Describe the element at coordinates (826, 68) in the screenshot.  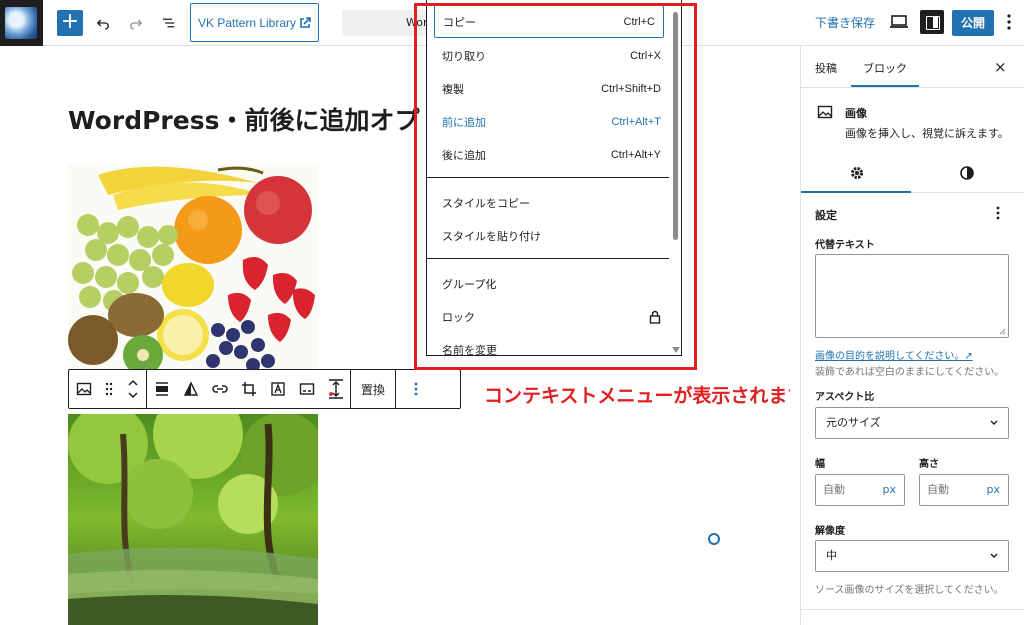
I see `tab-post: 投稿` at that location.